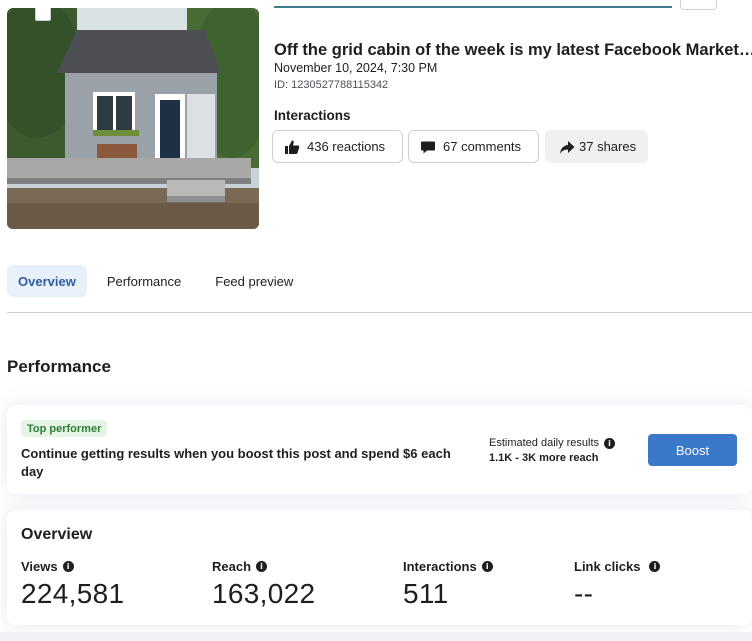  I want to click on reactions-chip: 436 reactions, so click(337, 146).